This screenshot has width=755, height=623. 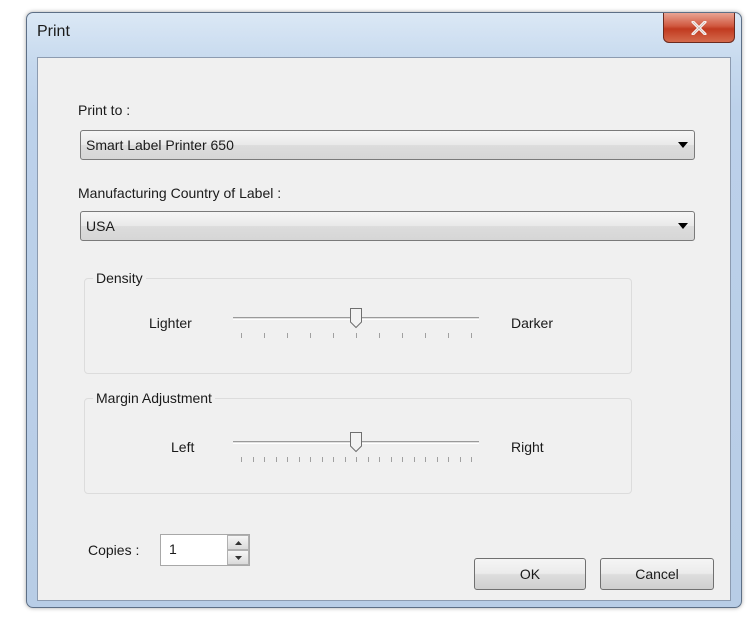 I want to click on print-to-value: Smart Label Printer 650, so click(x=160, y=145).